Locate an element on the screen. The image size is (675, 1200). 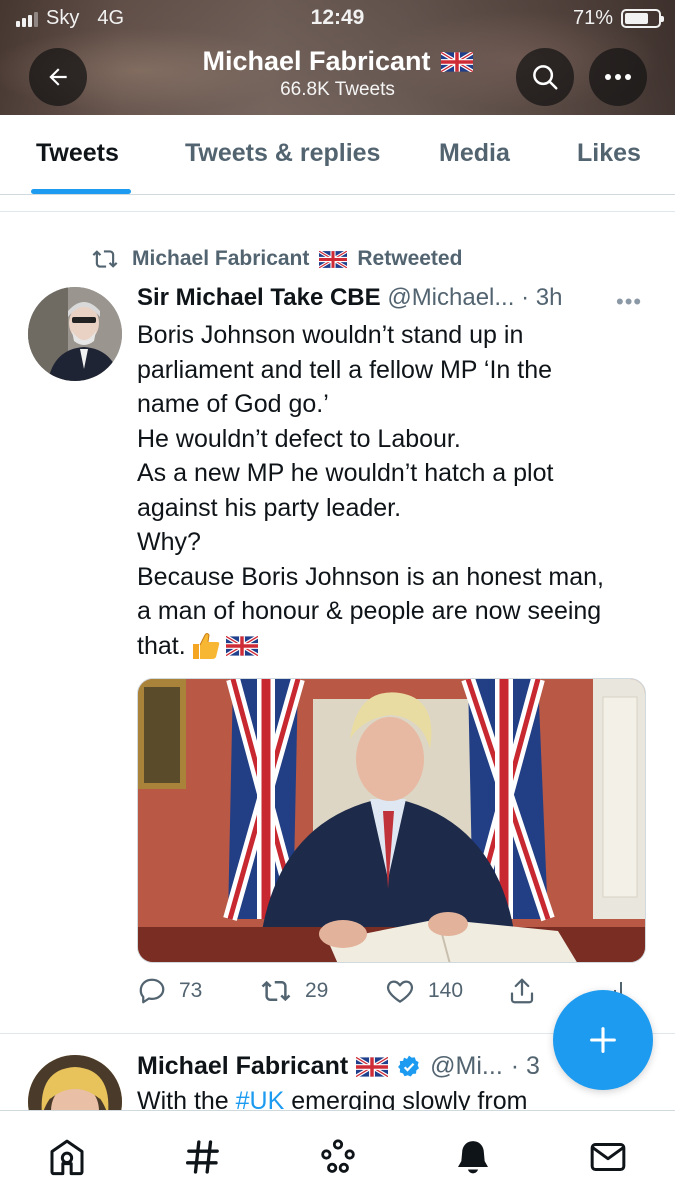
reply-button: 73 is located at coordinates (169, 991).